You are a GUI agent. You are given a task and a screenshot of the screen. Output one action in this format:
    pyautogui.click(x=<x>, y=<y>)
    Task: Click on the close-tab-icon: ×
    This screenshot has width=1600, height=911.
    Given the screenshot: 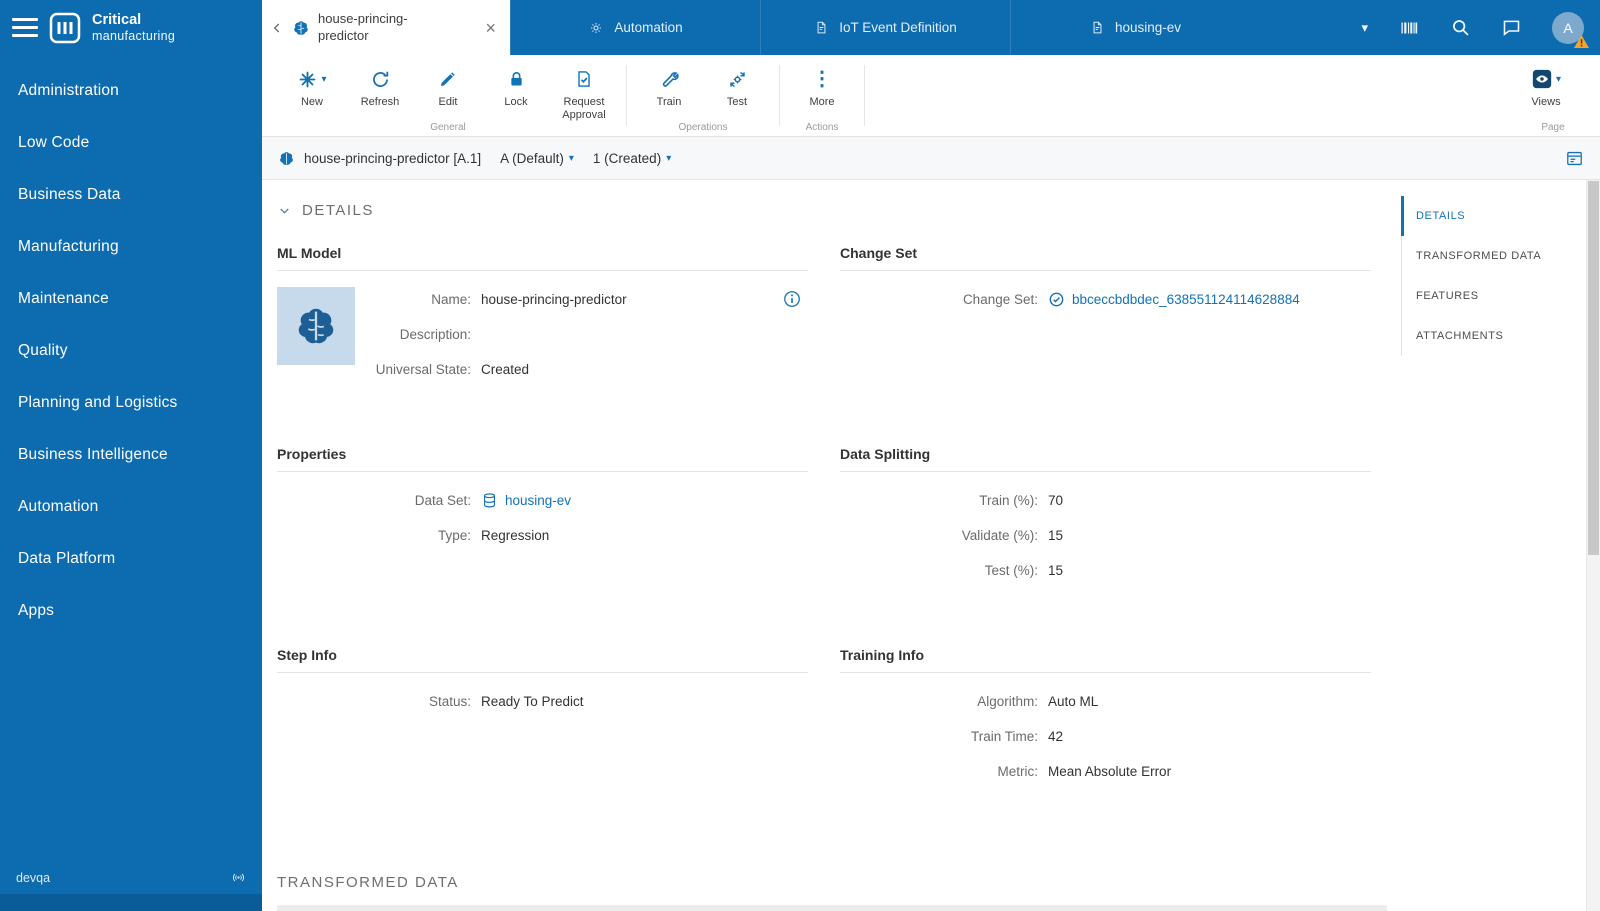 What is the action you would take?
    pyautogui.click(x=490, y=28)
    